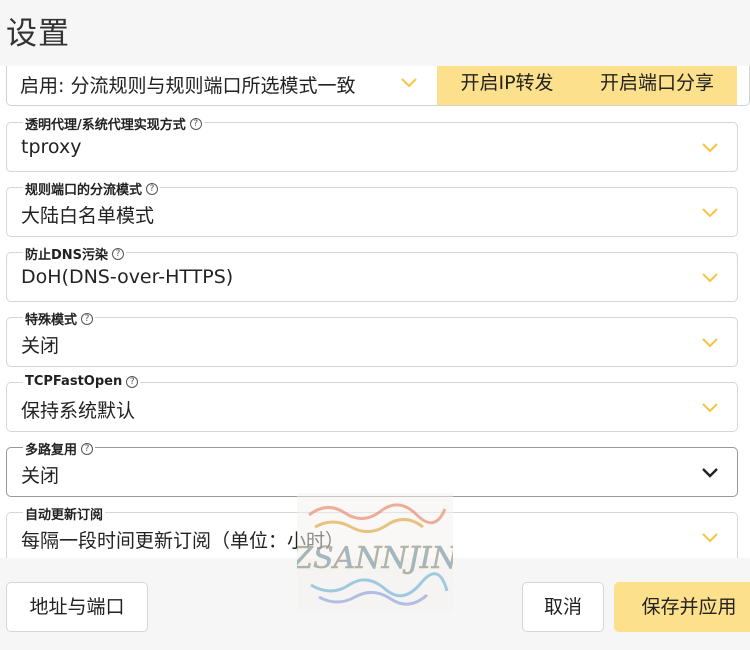 Image resolution: width=750 pixels, height=650 pixels. I want to click on tcp-fast-open-select: TCPFastOpen ? 保持系统默认, so click(372, 403).